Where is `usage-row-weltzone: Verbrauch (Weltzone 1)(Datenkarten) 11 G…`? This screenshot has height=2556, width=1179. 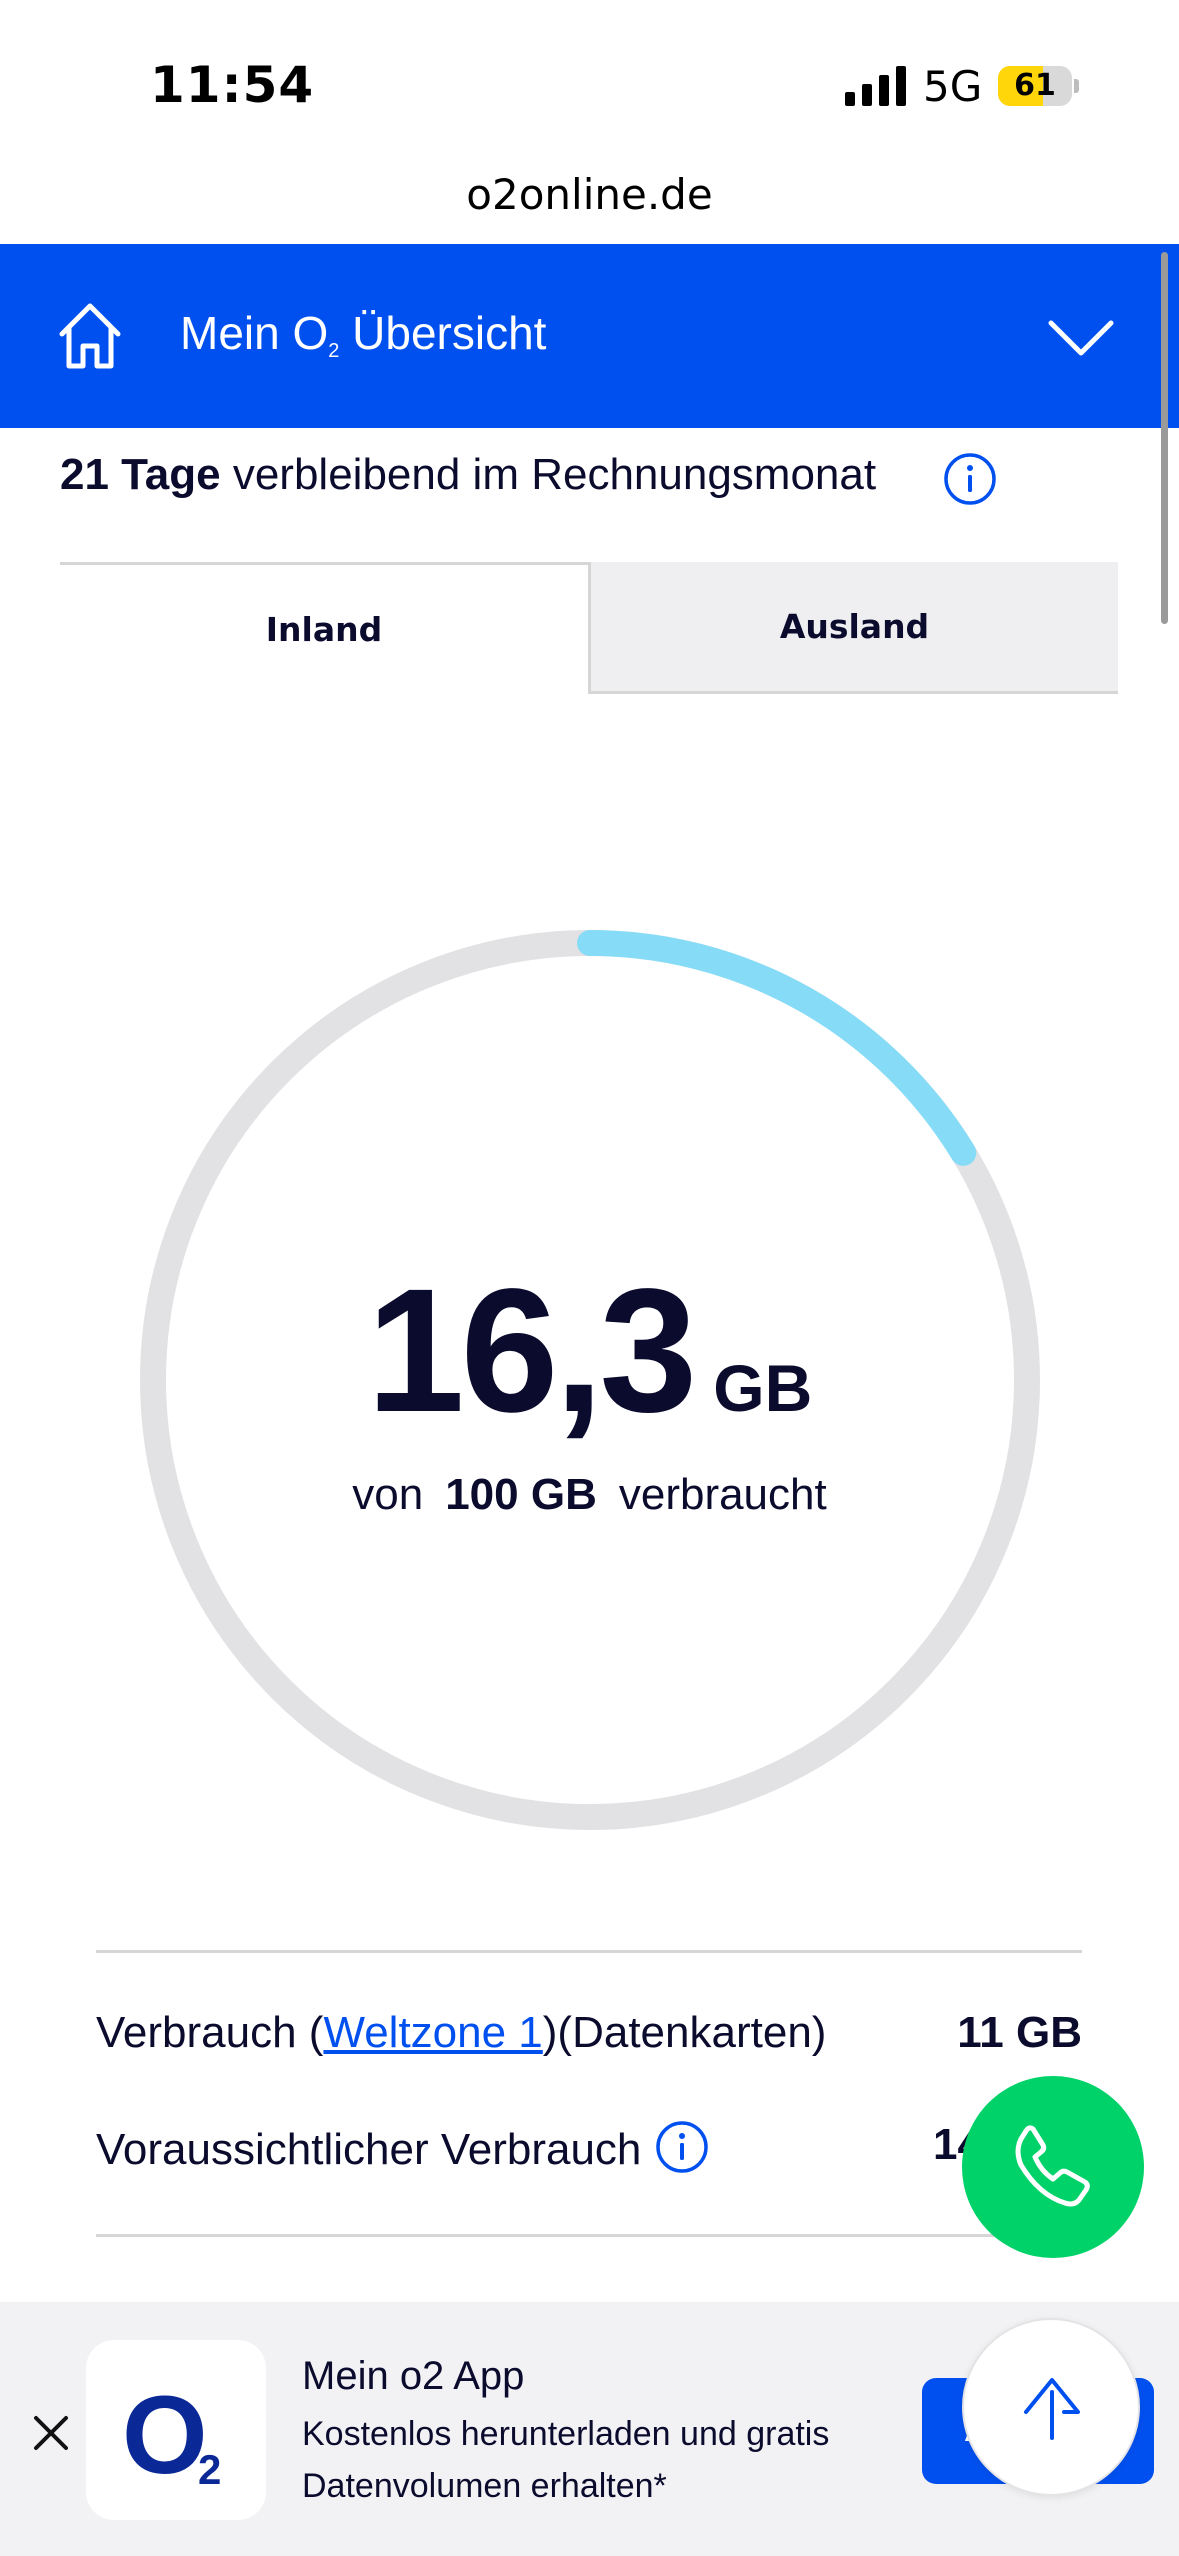 usage-row-weltzone: Verbrauch (Weltzone 1)(Datenkarten) 11 G… is located at coordinates (589, 2032).